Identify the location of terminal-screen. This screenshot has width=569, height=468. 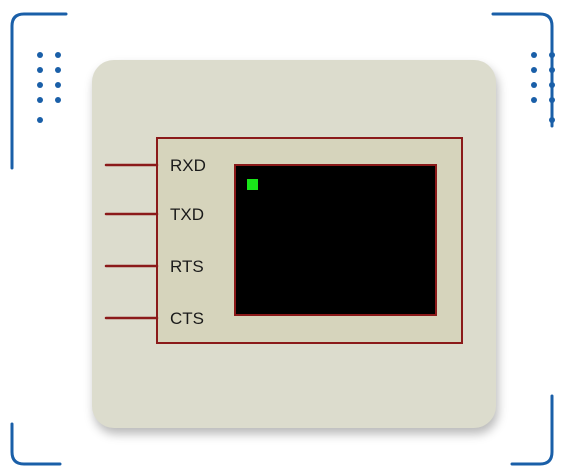
(335, 240).